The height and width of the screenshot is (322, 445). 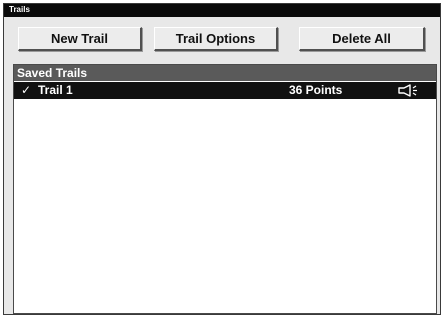 What do you see at coordinates (26, 90) in the screenshot?
I see `checkmark-icon: ✓` at bounding box center [26, 90].